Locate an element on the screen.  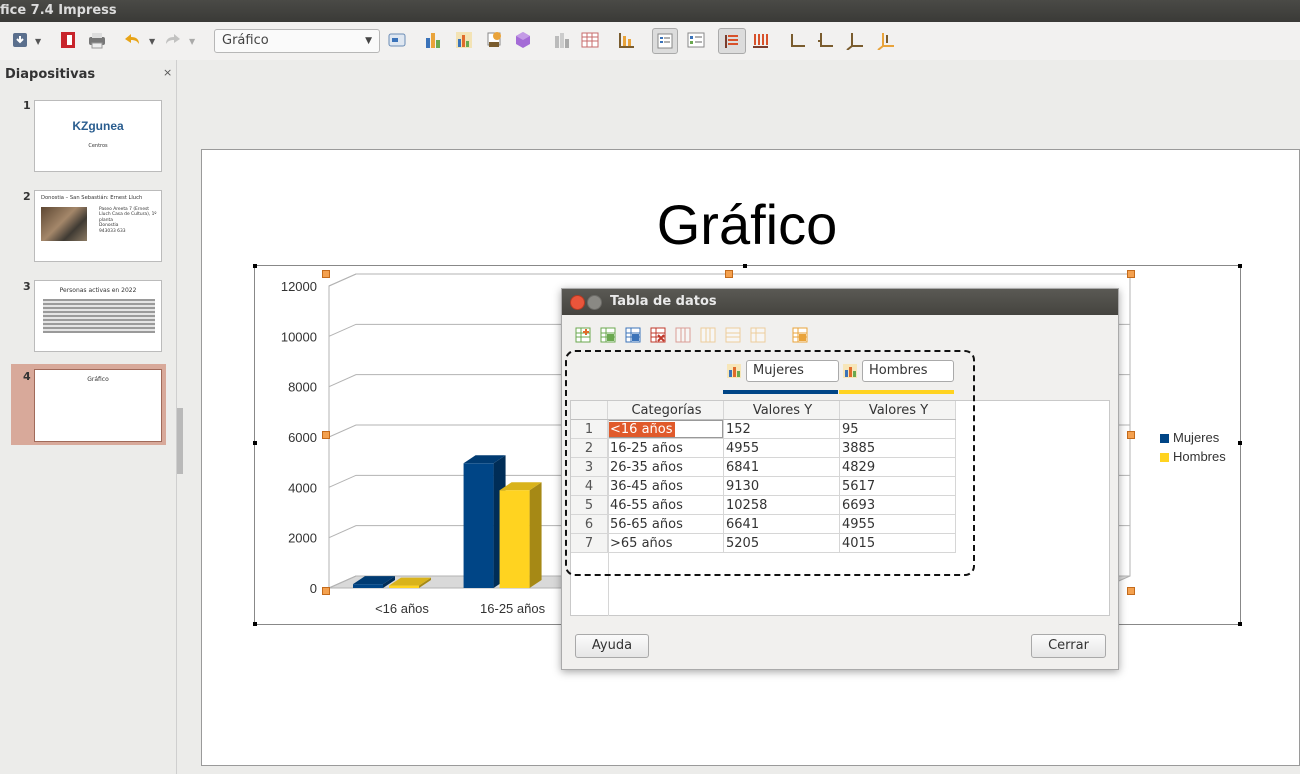
dialog-title: Tabla de datos is located at coordinates (663, 301).